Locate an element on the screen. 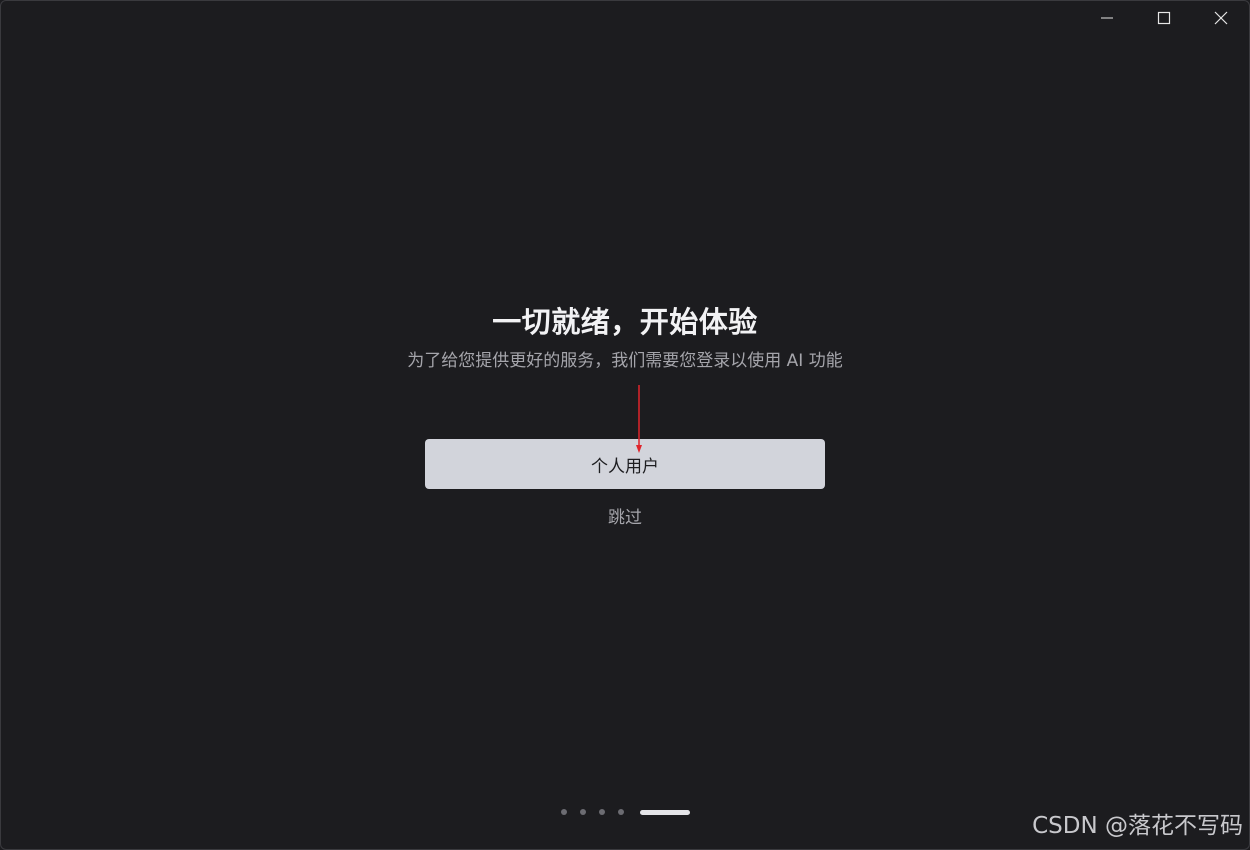 This screenshot has width=1250, height=850. page-title: 一切就绪，开始体验 is located at coordinates (625, 322).